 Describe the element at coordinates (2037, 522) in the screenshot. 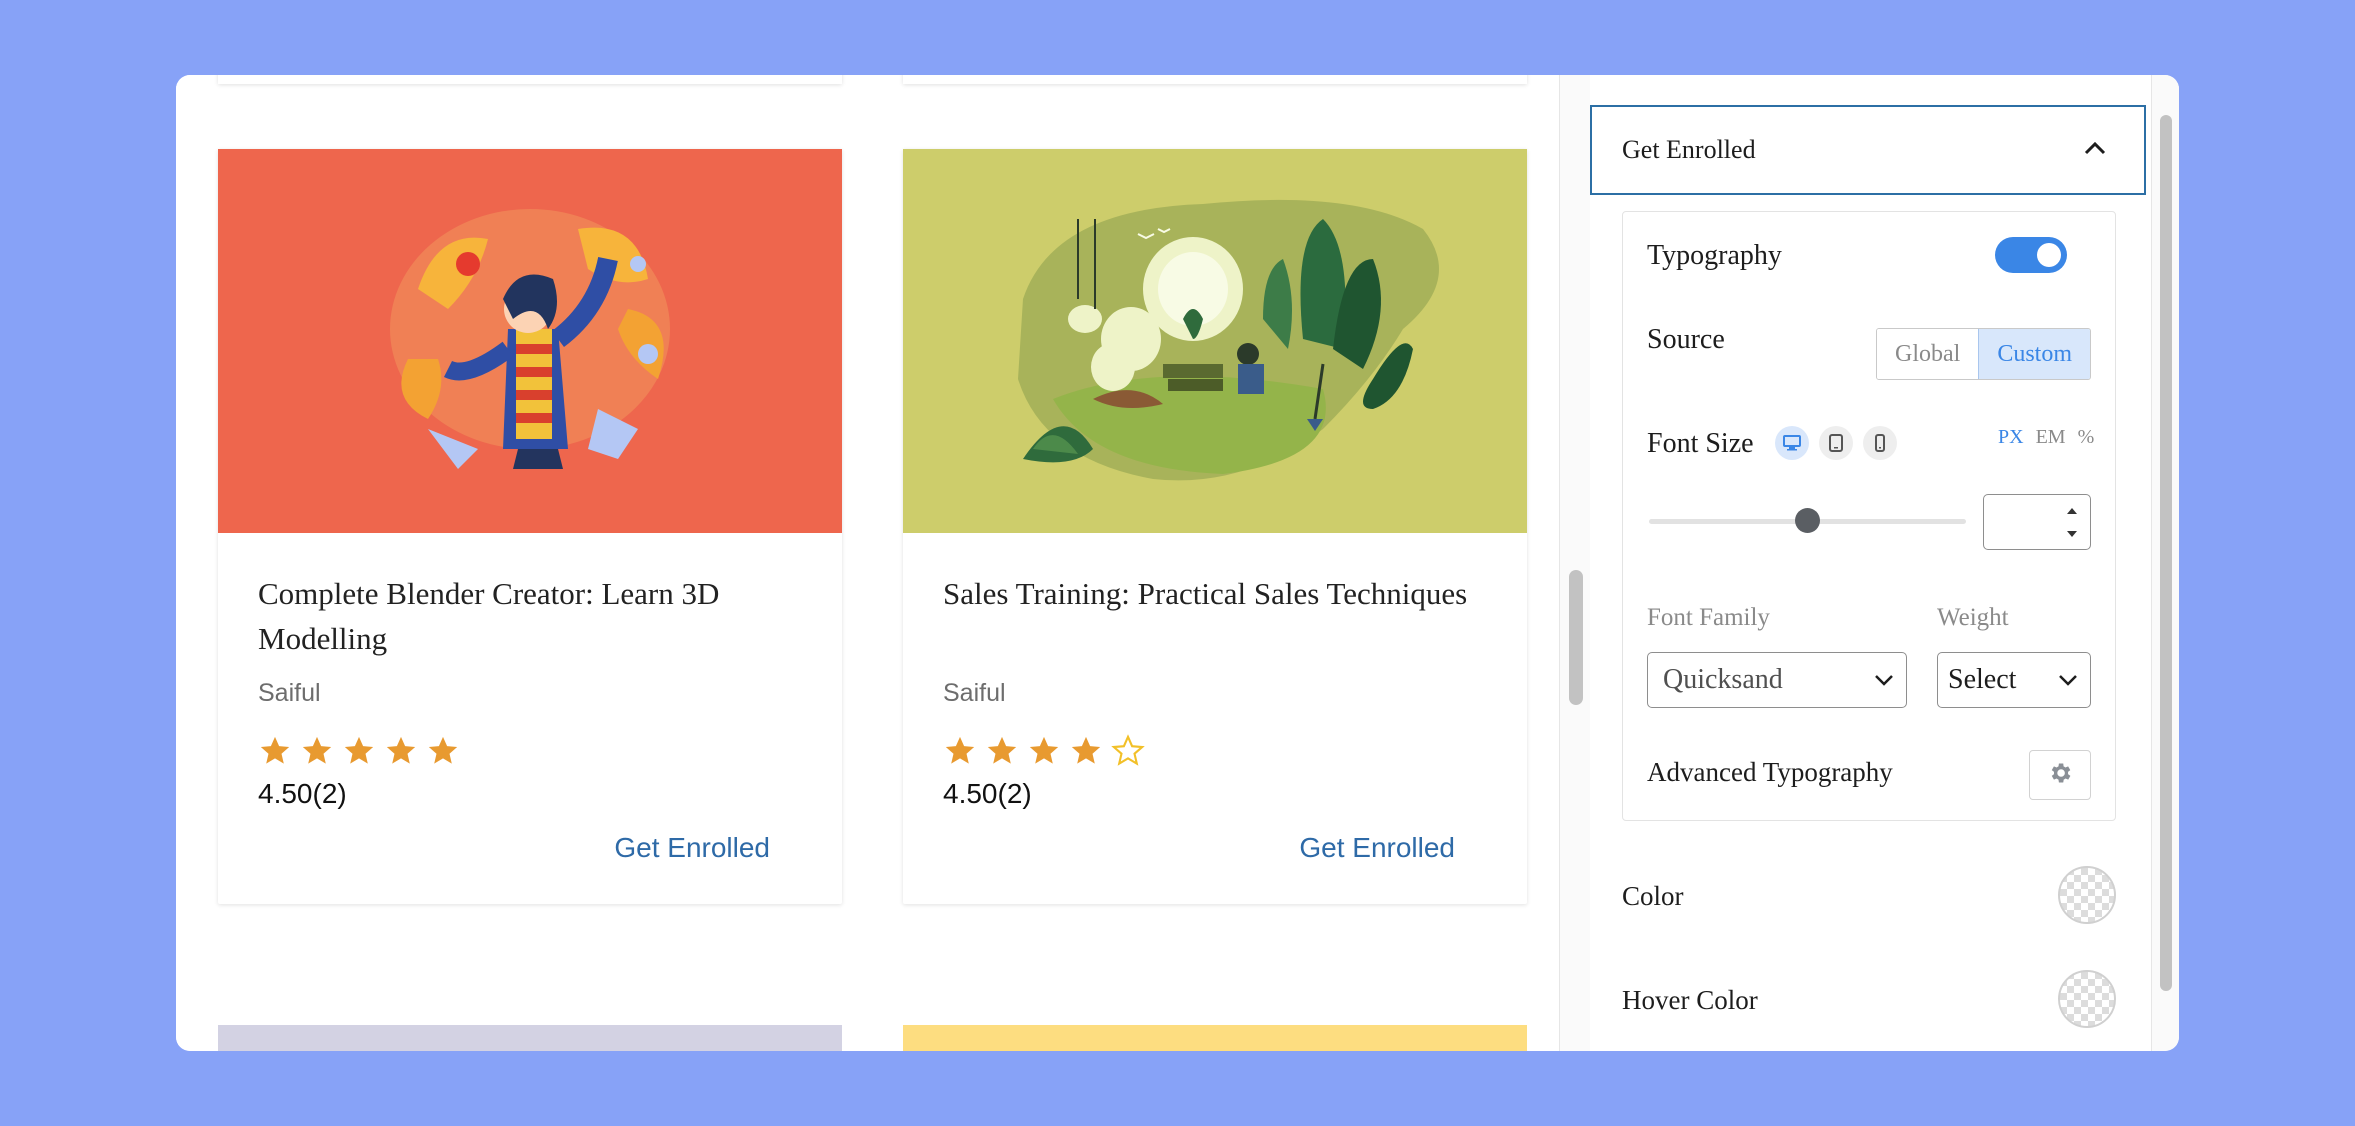

I see `font-size-input` at that location.